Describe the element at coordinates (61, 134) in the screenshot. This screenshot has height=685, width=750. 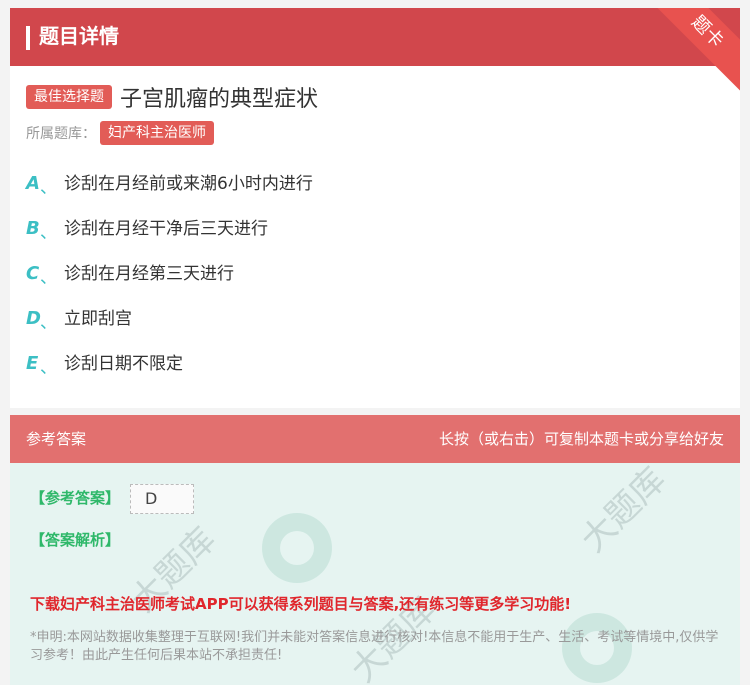
I see `category-label: 所属题库：` at that location.